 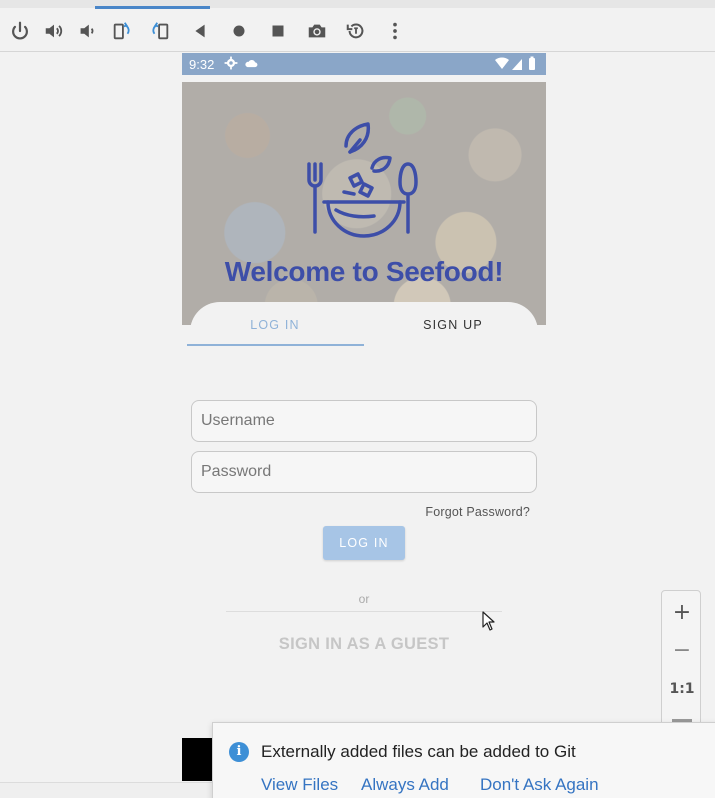 What do you see at coordinates (453, 332) in the screenshot?
I see `tab-sign-up: SIGN UP` at bounding box center [453, 332].